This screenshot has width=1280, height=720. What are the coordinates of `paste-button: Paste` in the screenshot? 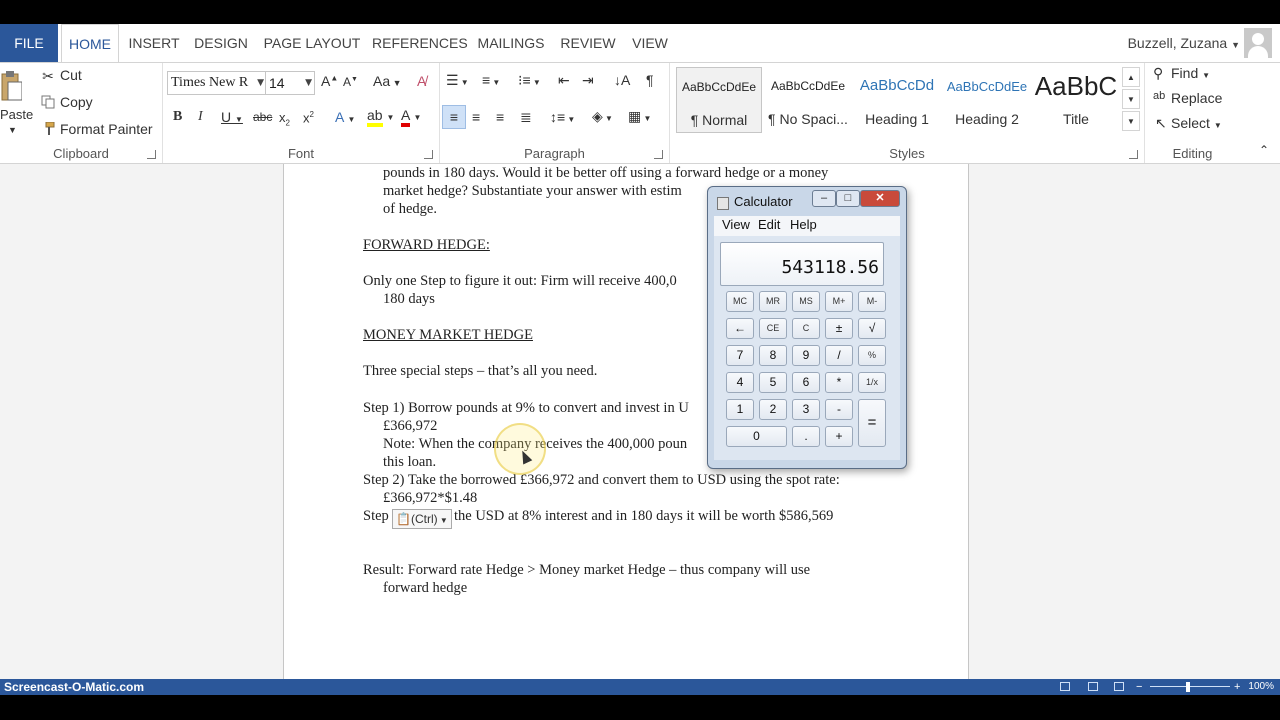 It's located at (16, 114).